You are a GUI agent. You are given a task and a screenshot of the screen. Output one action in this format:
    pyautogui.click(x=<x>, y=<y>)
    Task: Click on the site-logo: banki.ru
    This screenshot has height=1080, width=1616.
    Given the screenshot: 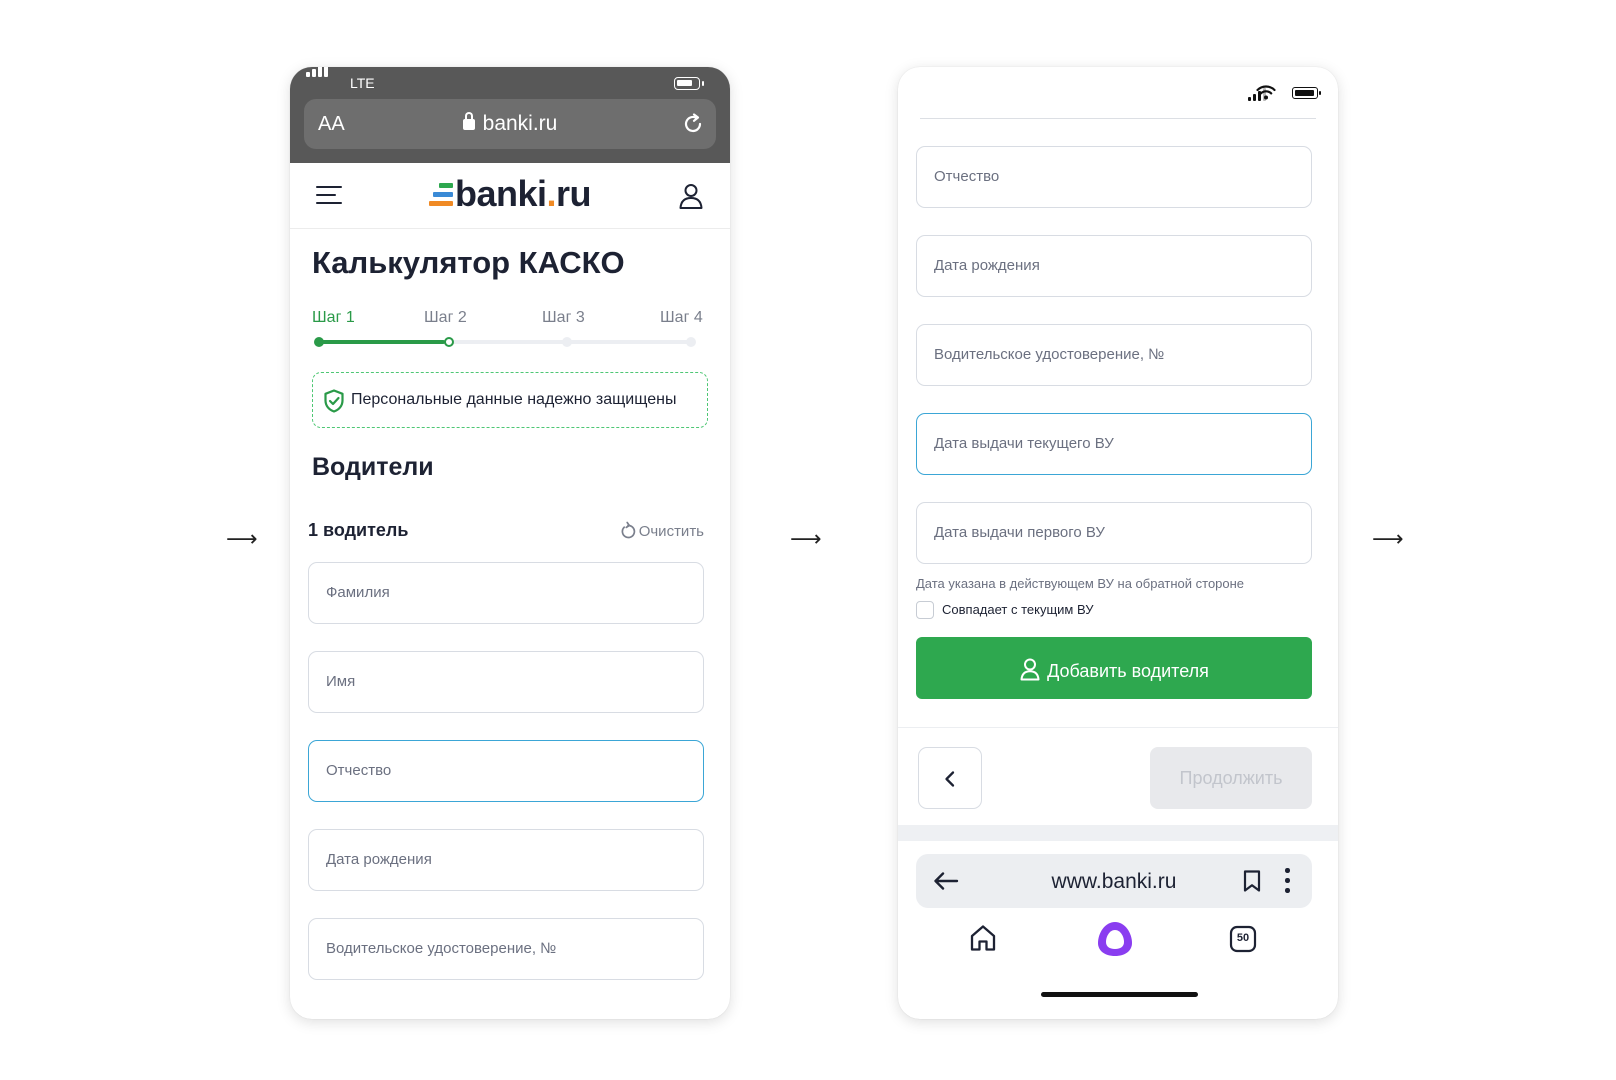 What is the action you would take?
    pyautogui.click(x=510, y=194)
    